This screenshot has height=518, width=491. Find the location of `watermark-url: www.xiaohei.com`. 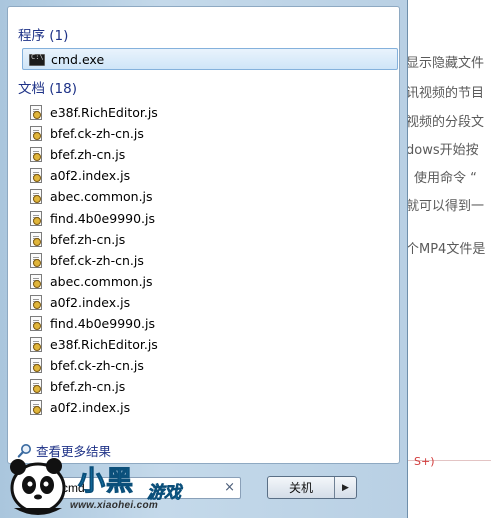

watermark-url: www.xiaohei.com is located at coordinates (114, 505).